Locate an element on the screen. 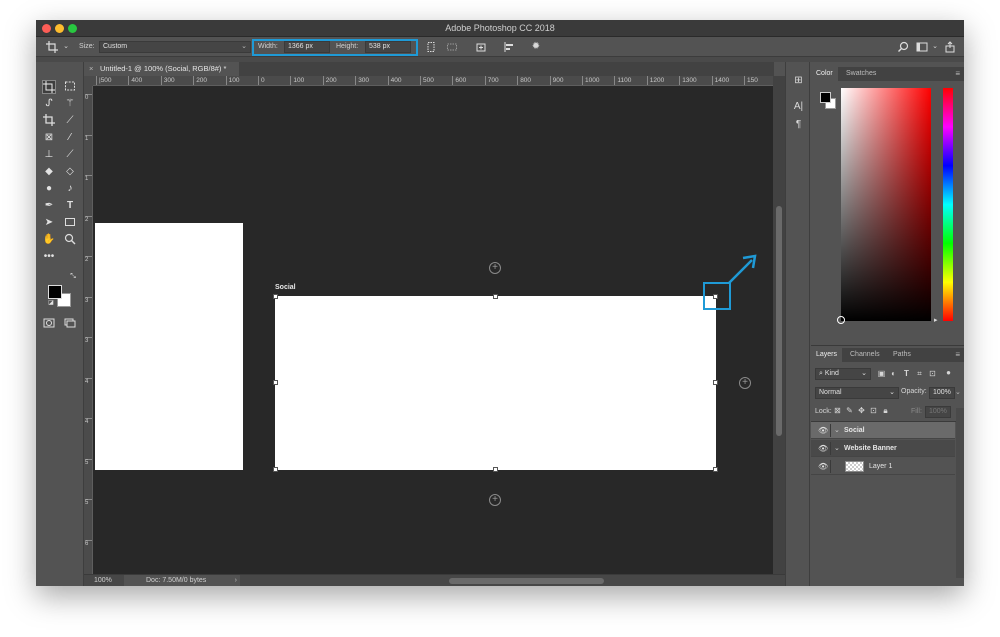  color-panel-foreground-swatch is located at coordinates (825, 97).